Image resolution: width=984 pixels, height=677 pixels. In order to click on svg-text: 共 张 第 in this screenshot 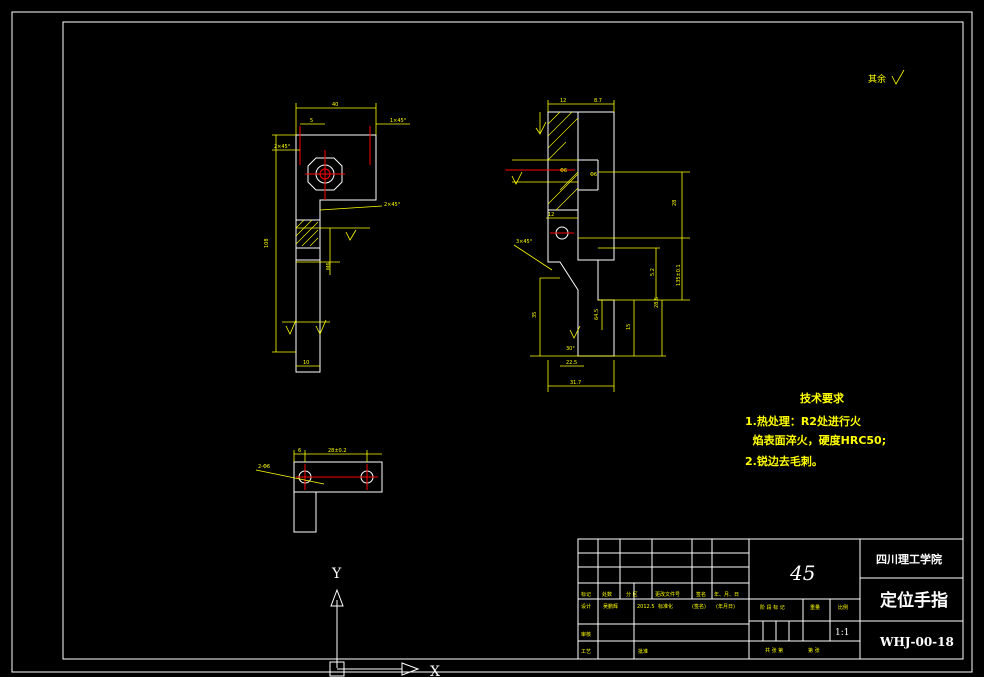, I will do `click(774, 650)`.